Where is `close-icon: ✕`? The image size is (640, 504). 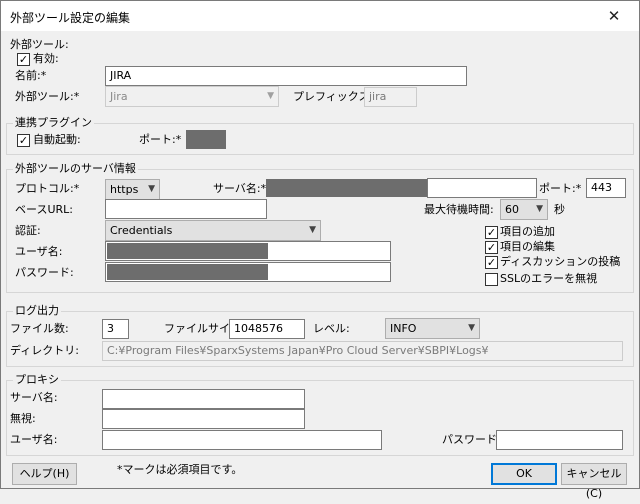 close-icon: ✕ is located at coordinates (614, 16).